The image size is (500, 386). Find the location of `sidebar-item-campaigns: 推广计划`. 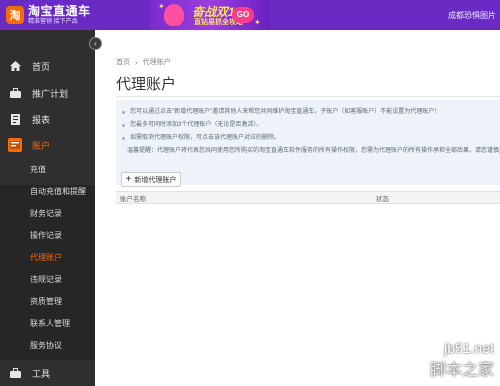

sidebar-item-campaigns: 推广计划 is located at coordinates (47, 93).